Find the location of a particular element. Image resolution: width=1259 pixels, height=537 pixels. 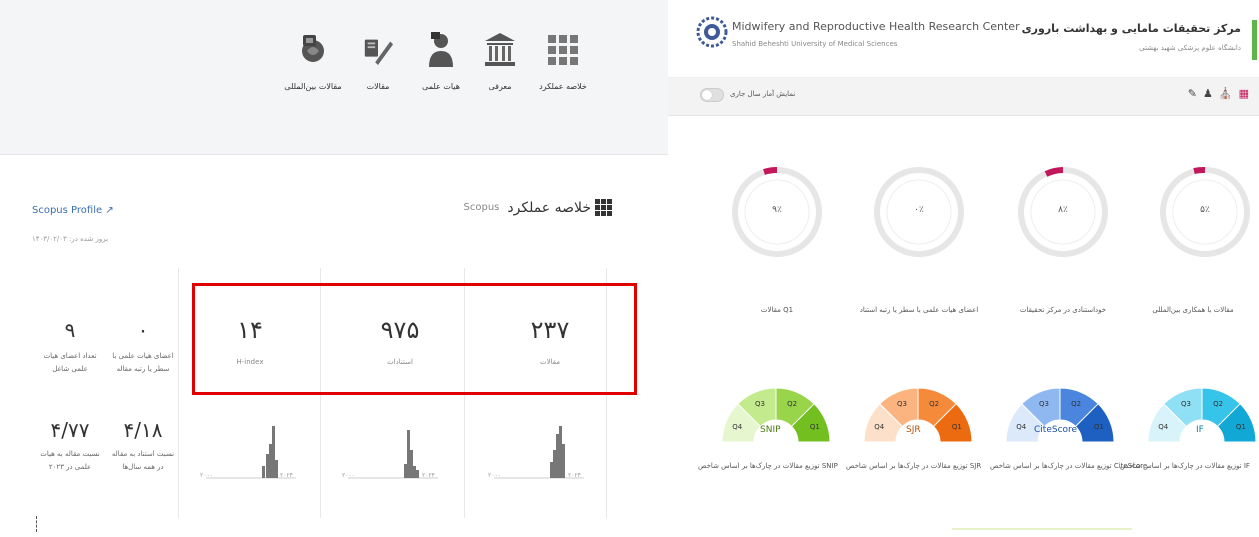

stat-value: ۴/۷۷ is located at coordinates (70, 430).